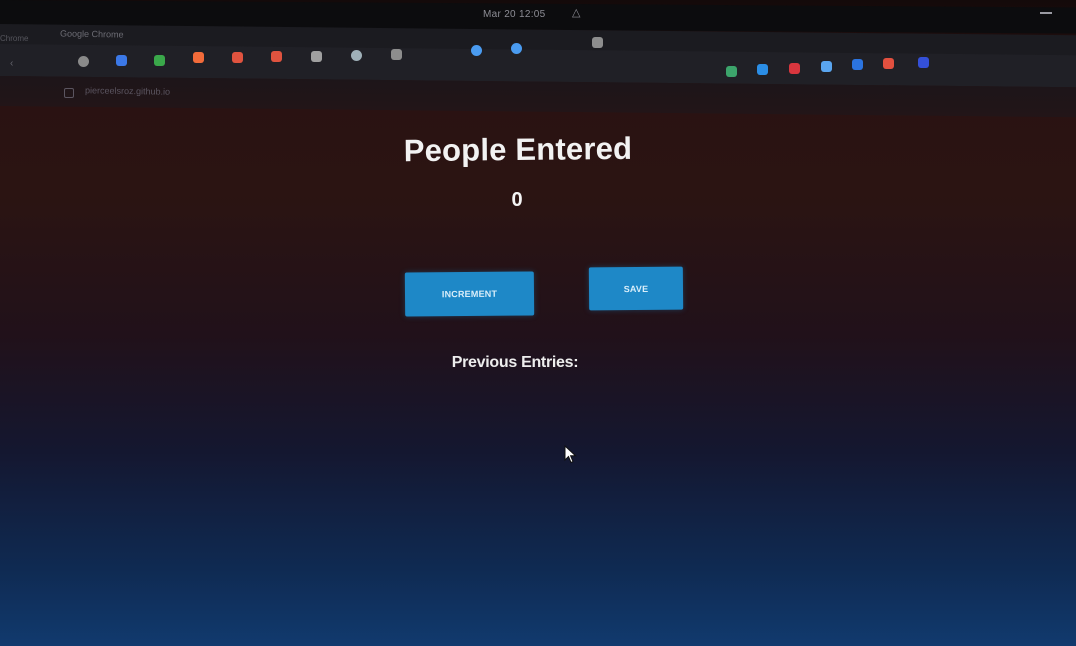  I want to click on site-info-icon, so click(69, 93).